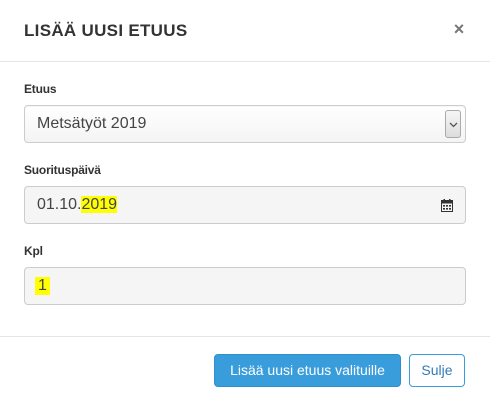  Describe the element at coordinates (307, 370) in the screenshot. I see `add-benefit-button: Lisää uusi etuus valituille` at that location.